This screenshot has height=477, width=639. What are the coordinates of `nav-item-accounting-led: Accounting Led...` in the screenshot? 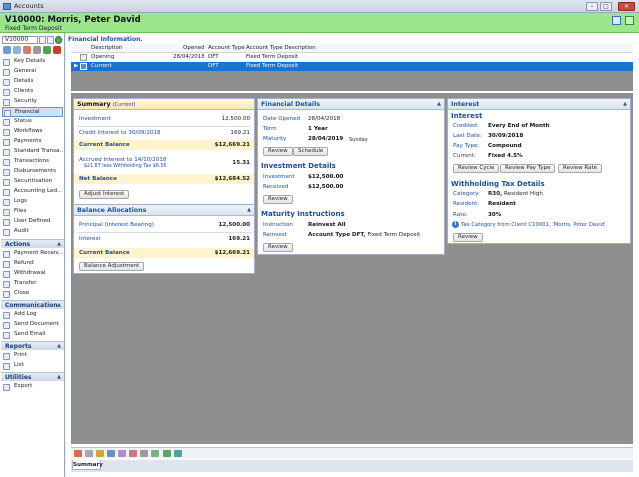 It's located at (32, 192).